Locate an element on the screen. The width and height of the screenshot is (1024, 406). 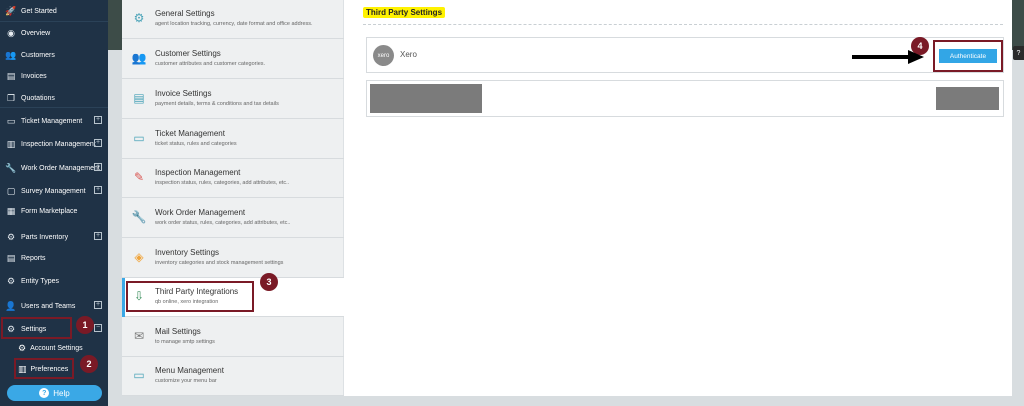
help-label: Help is located at coordinates (61, 393).